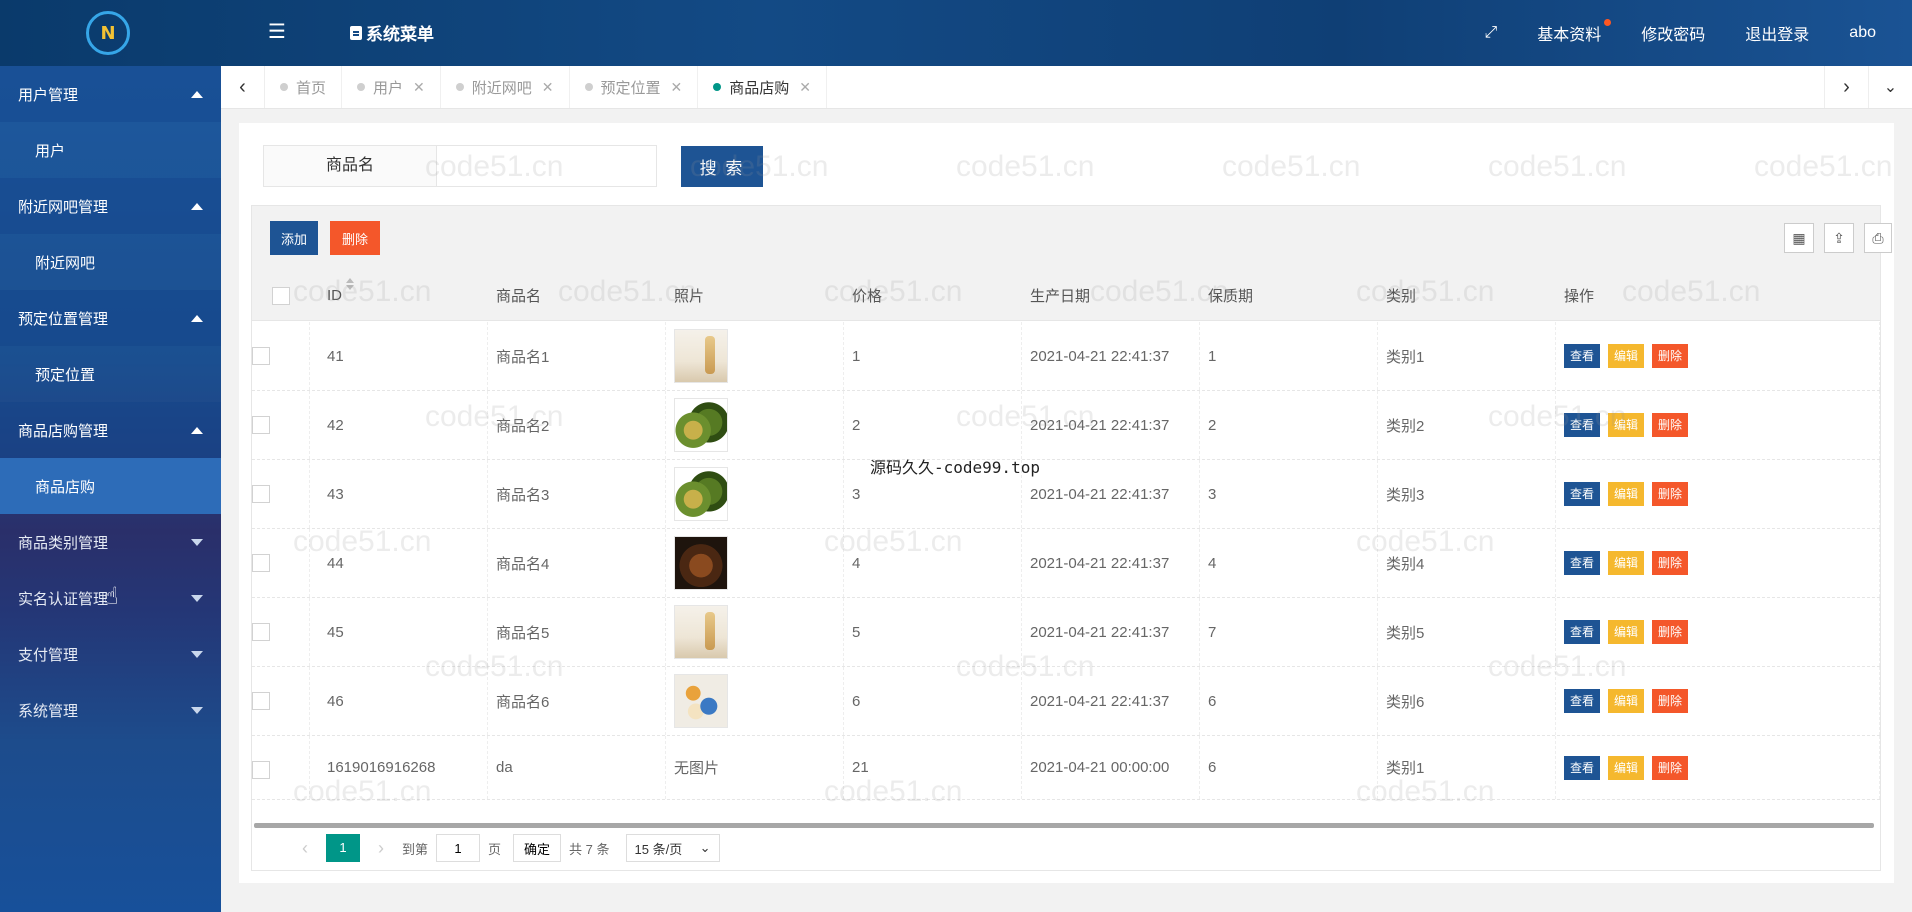 This screenshot has height=912, width=1912. I want to click on table-header: ID 商品名 照片 价格 生产日期 保质期 类别 操作, so click(1066, 296).